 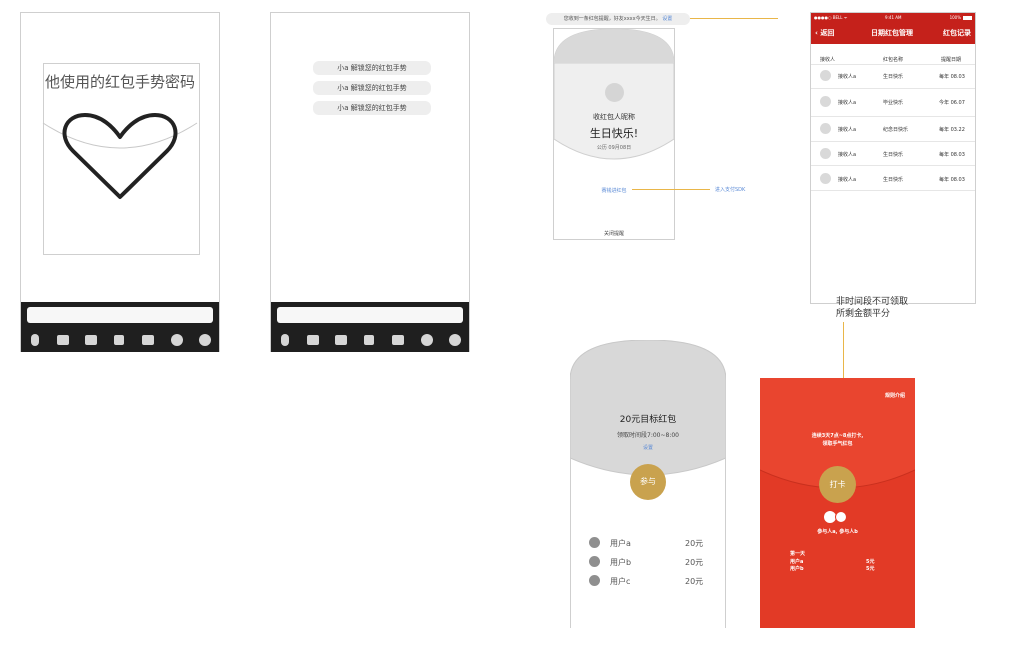 What do you see at coordinates (896, 130) in the screenshot?
I see `packet-name-cell: 纪念日快乐` at bounding box center [896, 130].